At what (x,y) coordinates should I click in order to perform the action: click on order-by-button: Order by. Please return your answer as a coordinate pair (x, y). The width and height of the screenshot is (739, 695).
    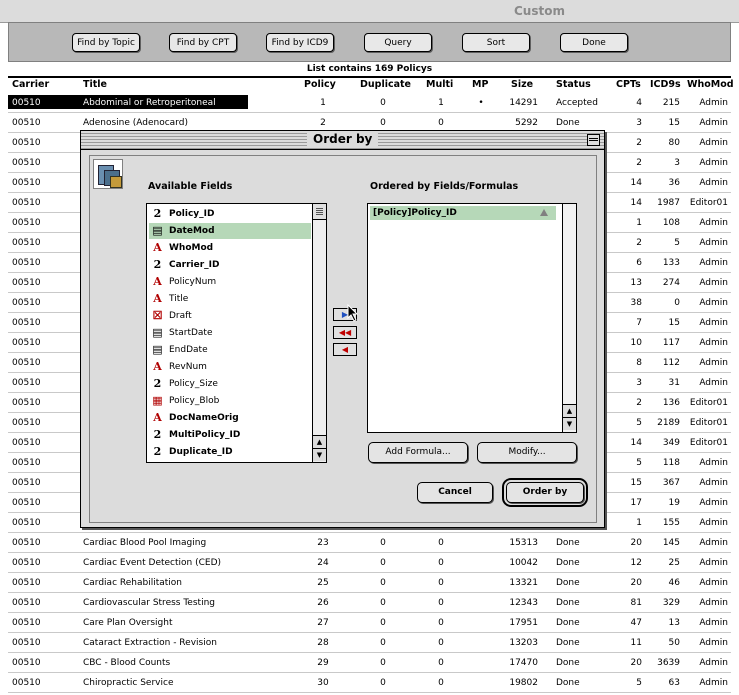
    Looking at the image, I should click on (545, 492).